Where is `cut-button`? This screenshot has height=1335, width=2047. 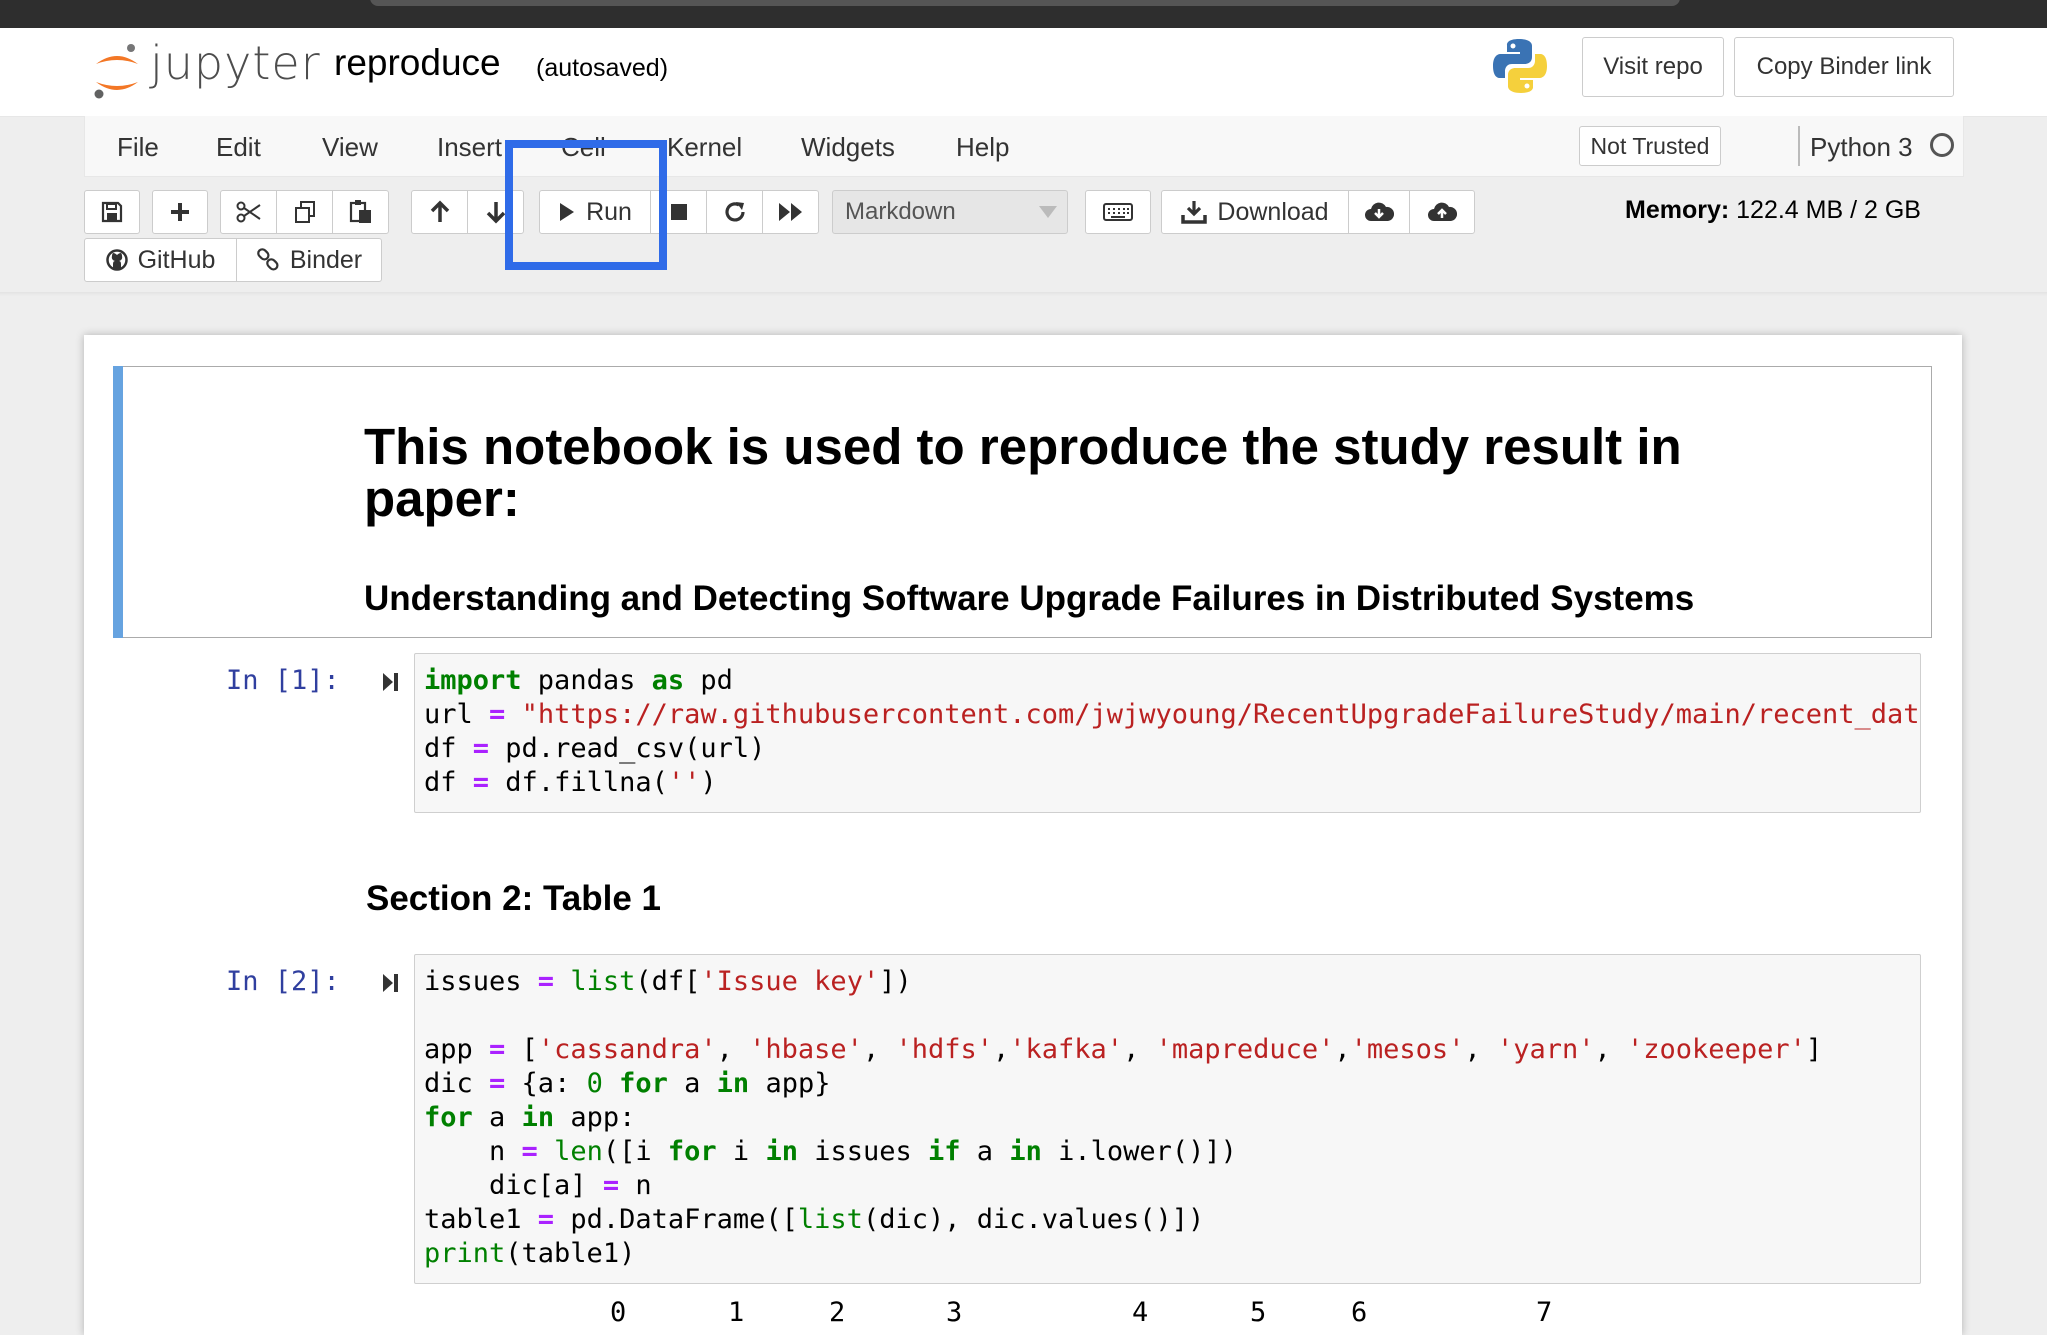
cut-button is located at coordinates (248, 212).